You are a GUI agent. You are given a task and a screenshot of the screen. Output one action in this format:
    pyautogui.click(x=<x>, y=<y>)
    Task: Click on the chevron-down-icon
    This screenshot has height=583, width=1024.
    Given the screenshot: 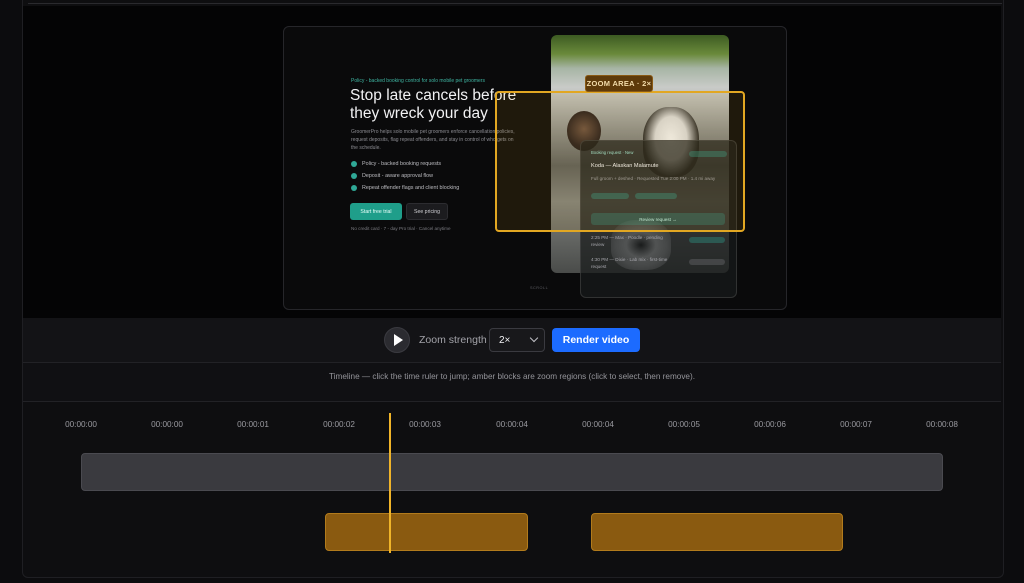 What is the action you would take?
    pyautogui.click(x=534, y=338)
    